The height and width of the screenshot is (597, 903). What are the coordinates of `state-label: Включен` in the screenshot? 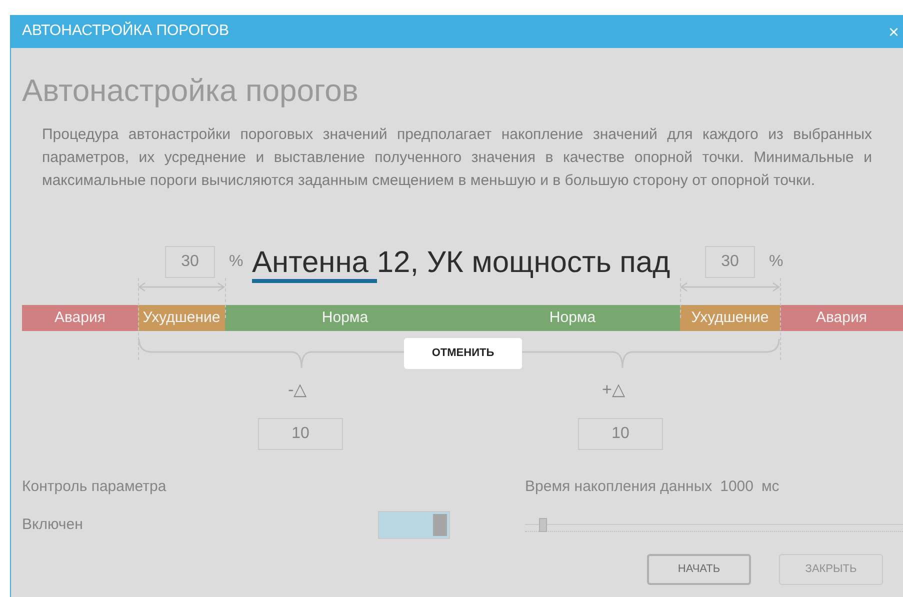 It's located at (52, 524).